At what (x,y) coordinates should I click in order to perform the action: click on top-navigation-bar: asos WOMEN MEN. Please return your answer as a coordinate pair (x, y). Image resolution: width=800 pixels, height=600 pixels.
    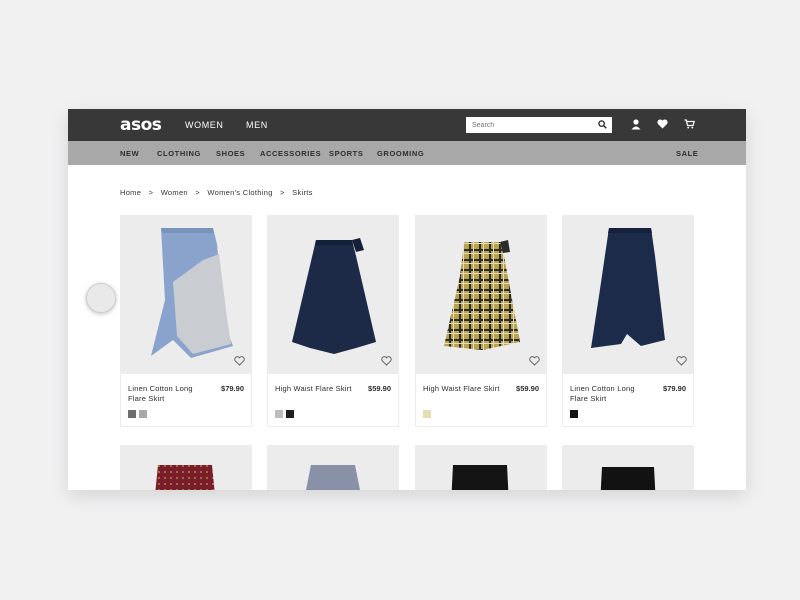
    Looking at the image, I should click on (407, 125).